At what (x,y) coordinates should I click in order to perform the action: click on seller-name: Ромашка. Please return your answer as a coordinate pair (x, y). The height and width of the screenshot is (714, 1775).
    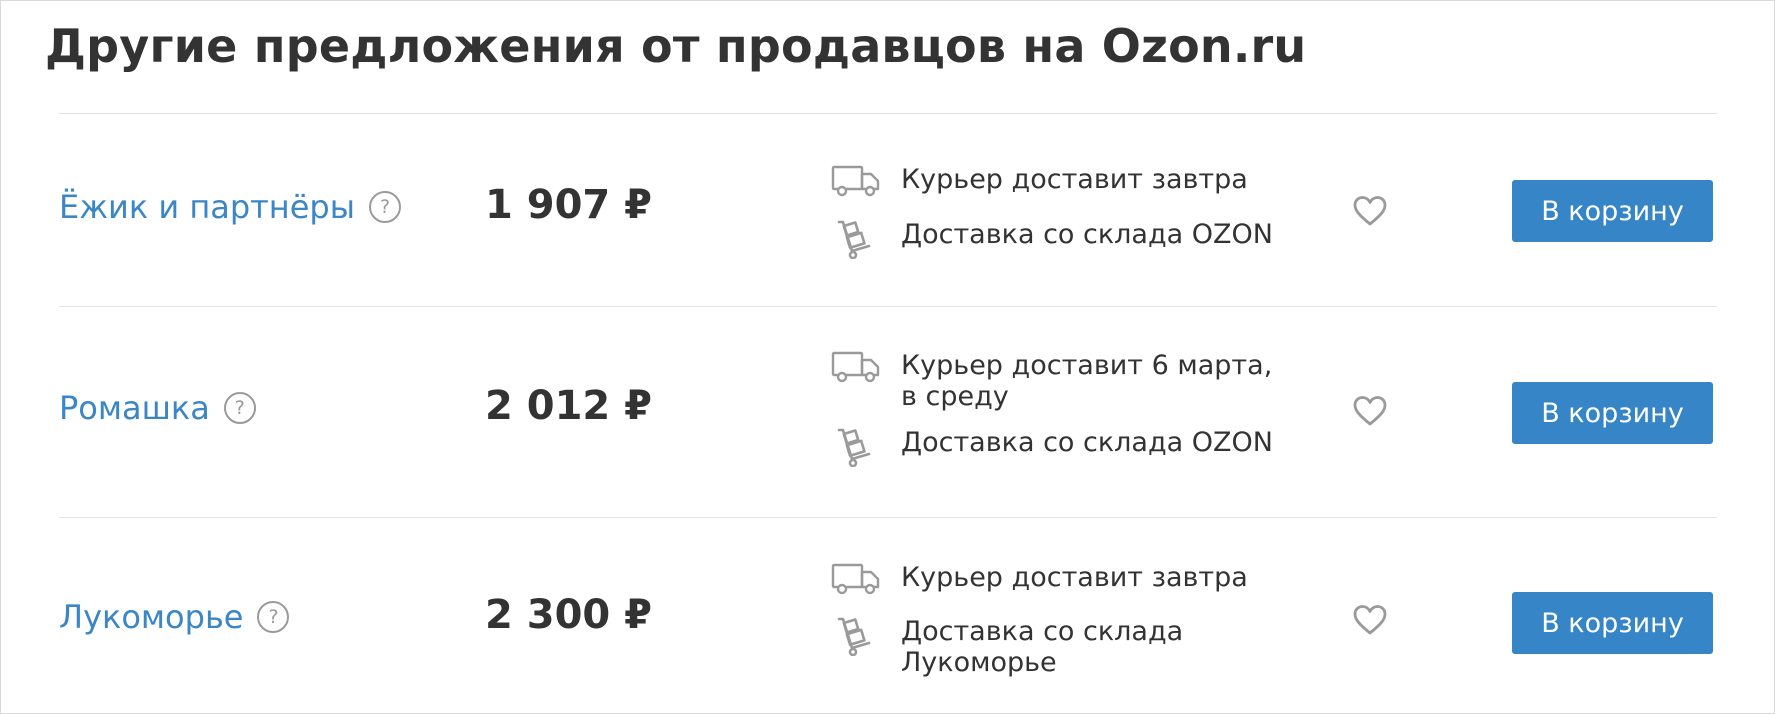
    Looking at the image, I should click on (134, 408).